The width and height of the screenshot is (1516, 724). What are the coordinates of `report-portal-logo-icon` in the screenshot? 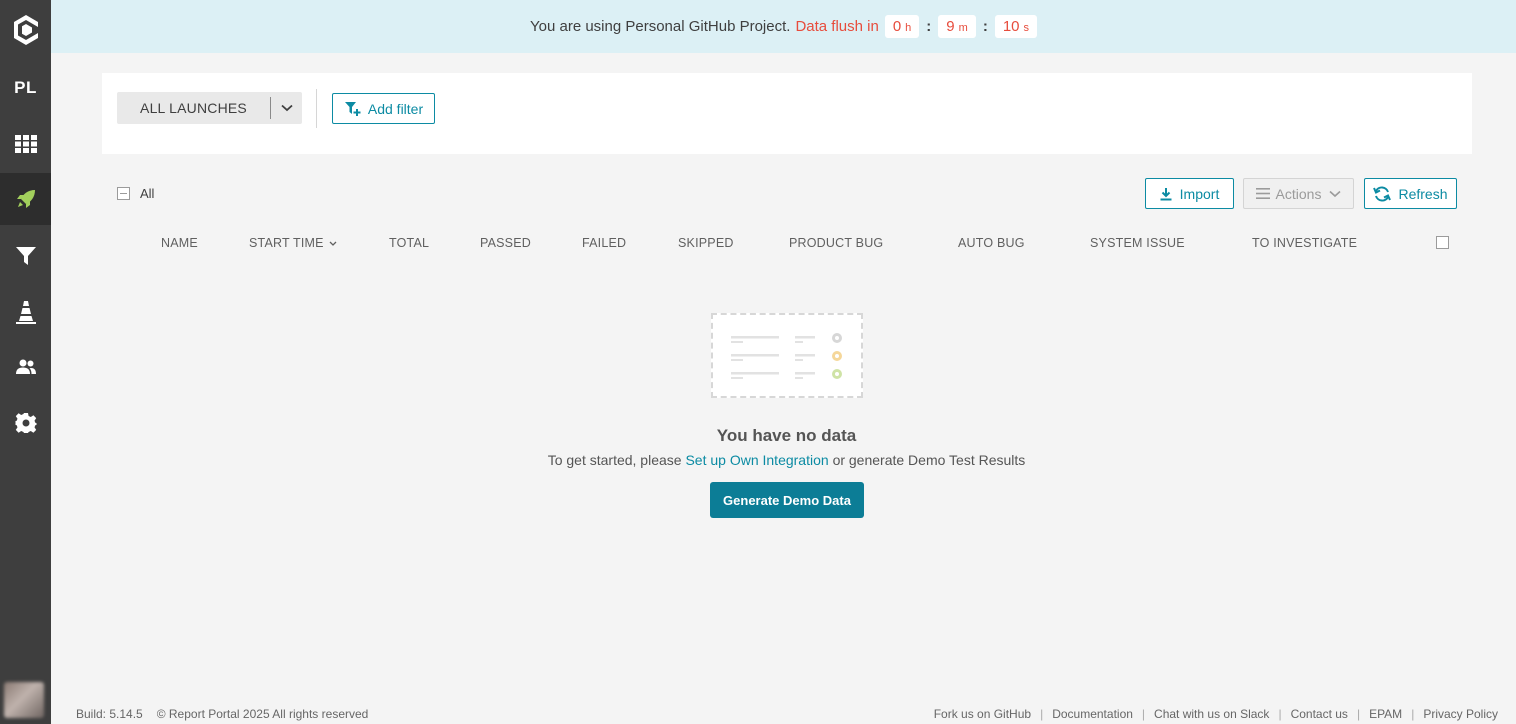 It's located at (25, 30).